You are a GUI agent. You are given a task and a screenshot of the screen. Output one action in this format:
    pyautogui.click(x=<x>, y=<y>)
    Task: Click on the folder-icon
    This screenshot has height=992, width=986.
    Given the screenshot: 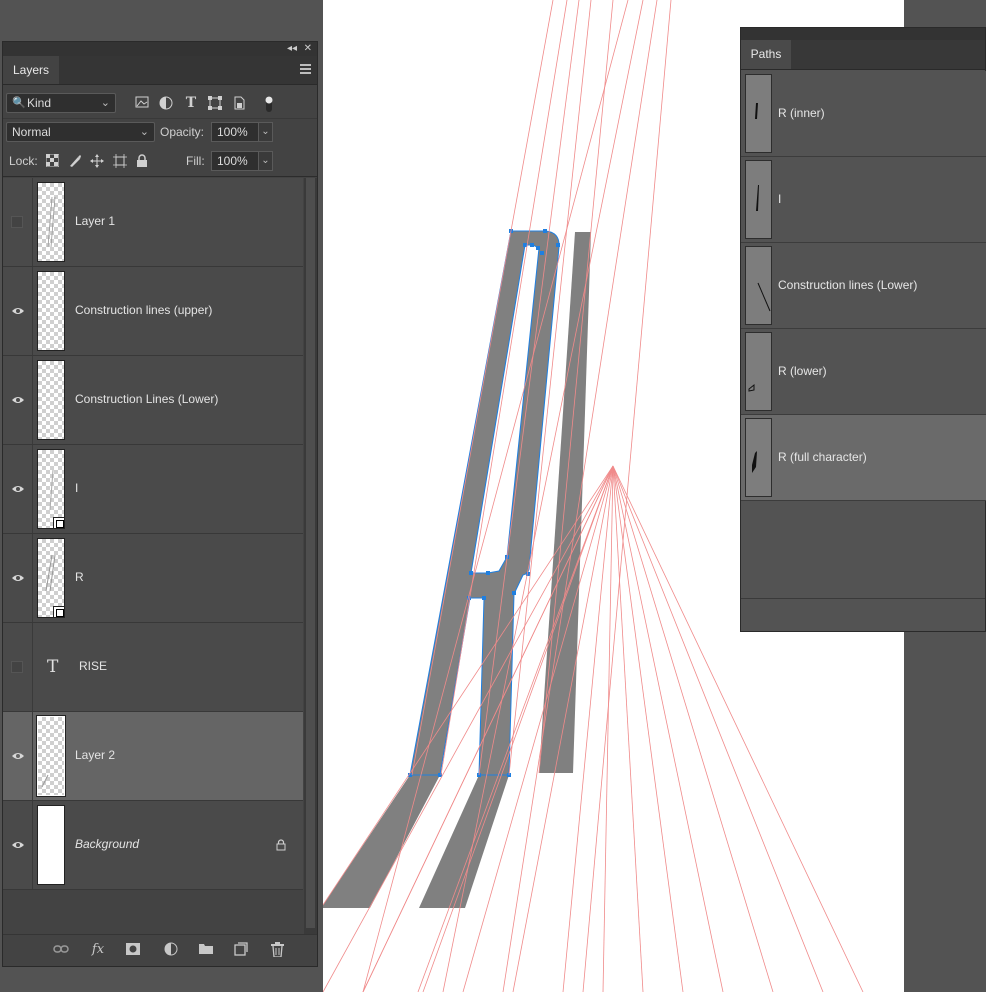 What is the action you would take?
    pyautogui.click(x=206, y=950)
    